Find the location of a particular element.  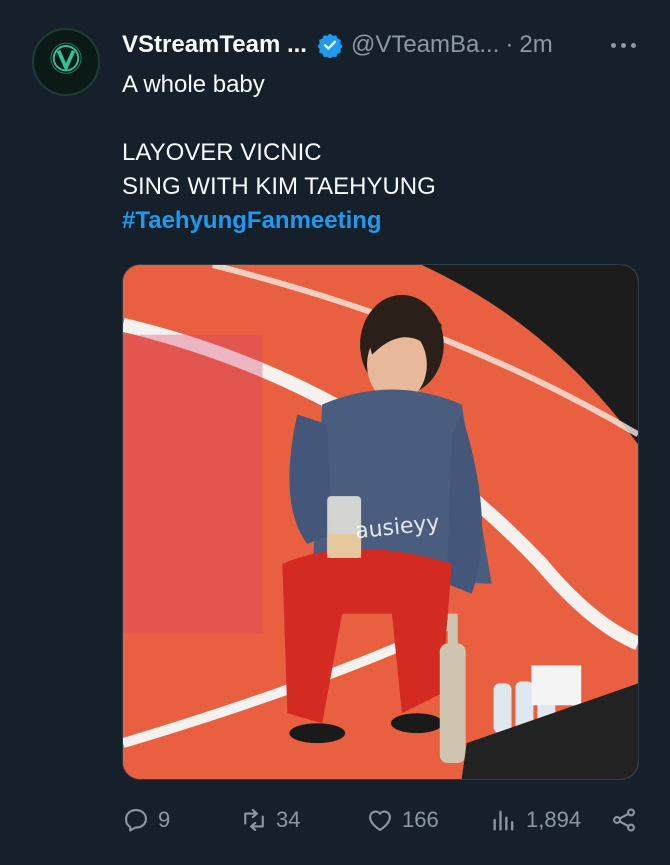

views-count: 1,894 is located at coordinates (554, 819).